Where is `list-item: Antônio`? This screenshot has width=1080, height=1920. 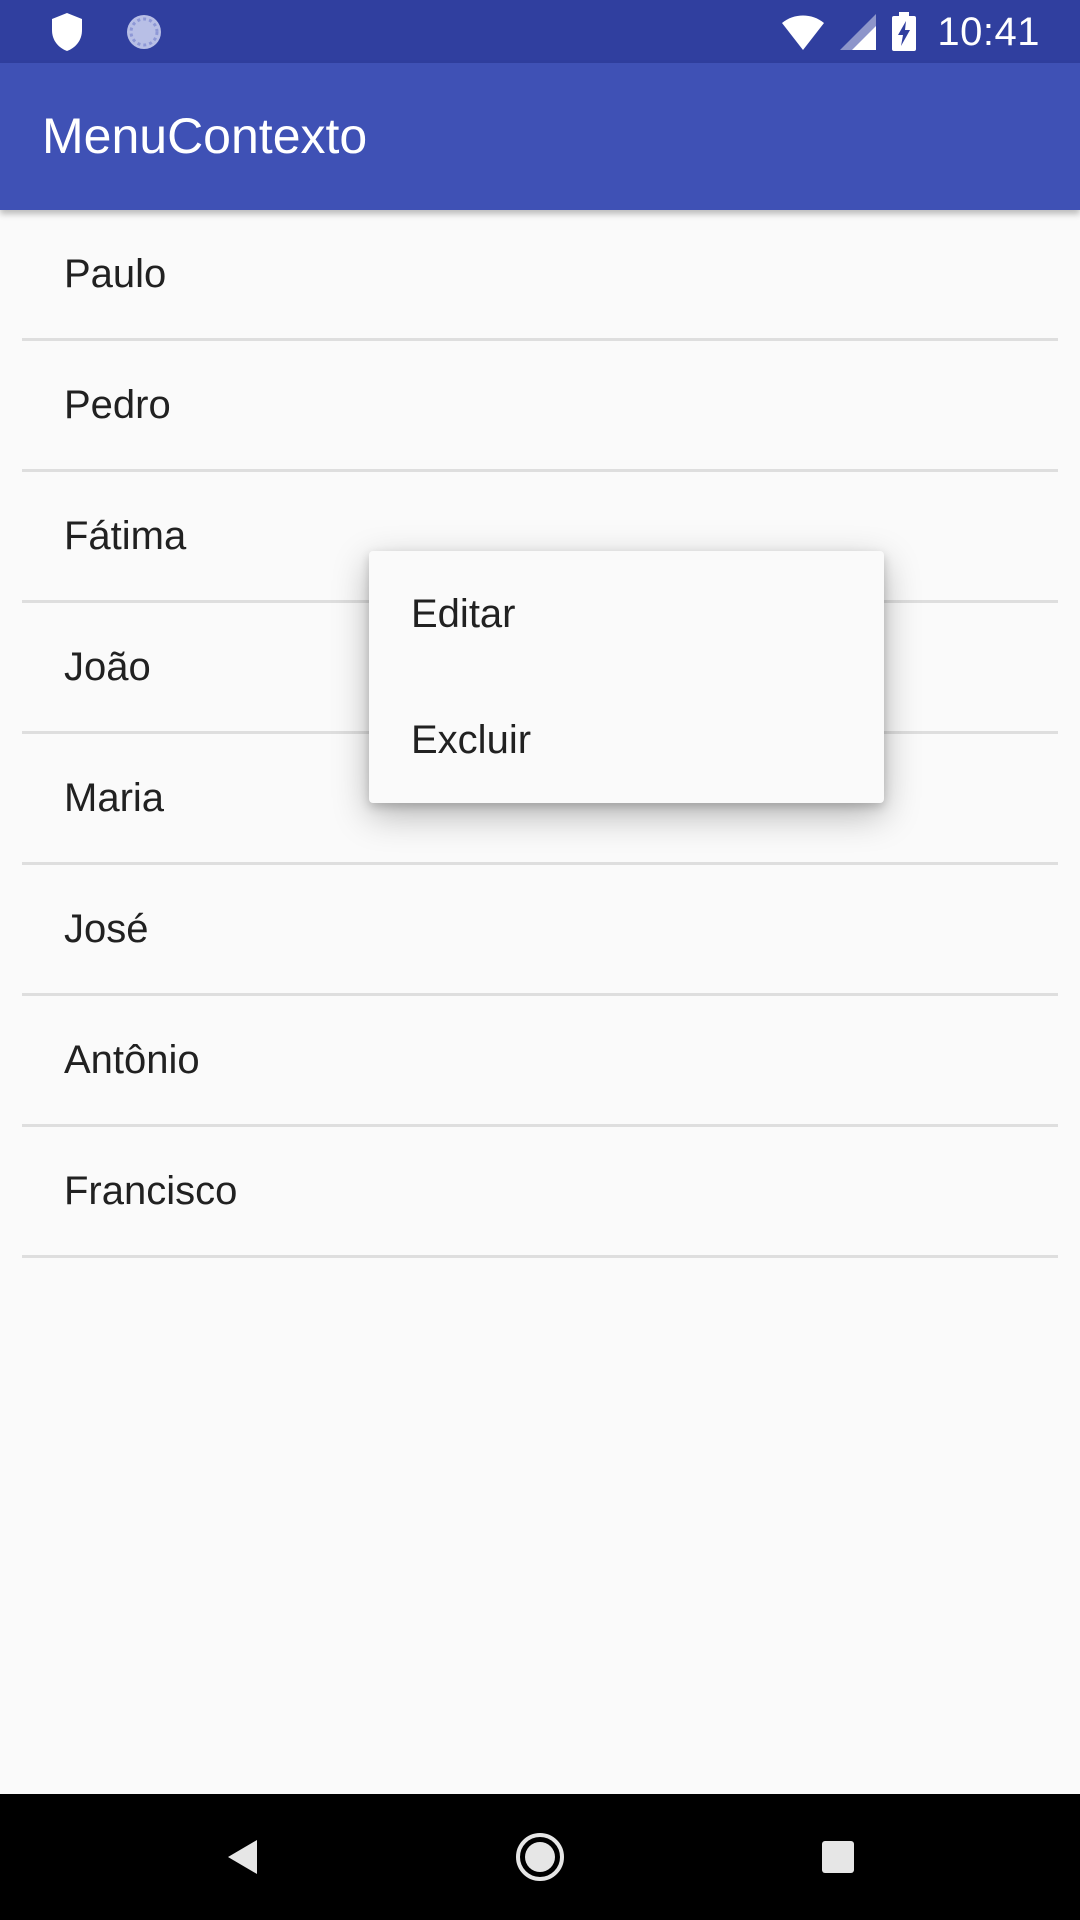
list-item: Antônio is located at coordinates (540, 1061).